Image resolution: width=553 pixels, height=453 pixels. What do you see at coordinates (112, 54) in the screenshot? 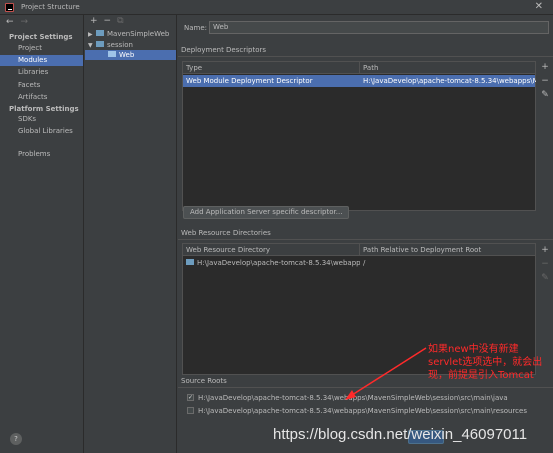
I see `web-facet-icon` at bounding box center [112, 54].